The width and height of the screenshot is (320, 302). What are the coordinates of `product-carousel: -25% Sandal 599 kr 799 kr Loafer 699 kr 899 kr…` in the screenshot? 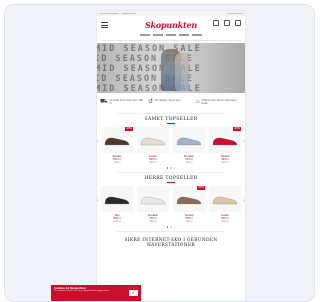 It's located at (171, 145).